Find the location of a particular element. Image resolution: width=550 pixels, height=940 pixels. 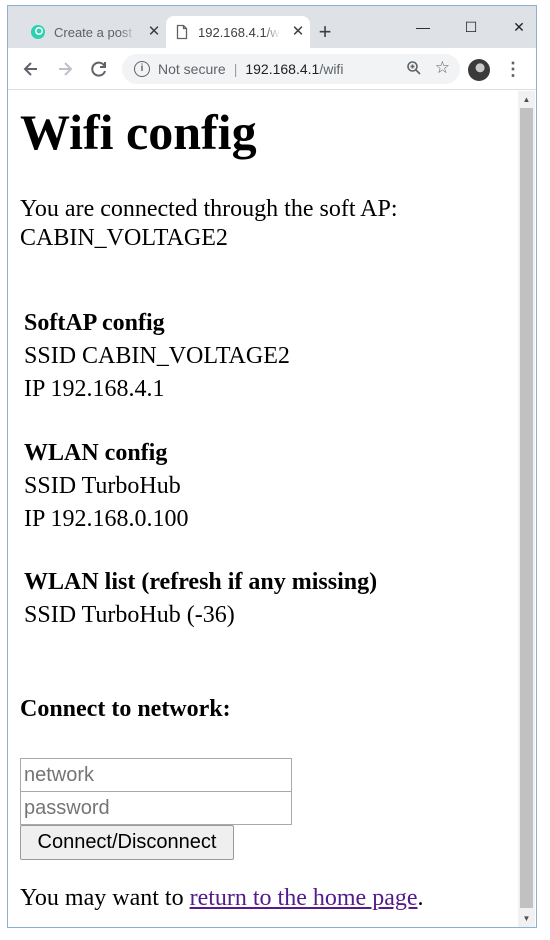

tab-title: Create a post is located at coordinates (93, 32).